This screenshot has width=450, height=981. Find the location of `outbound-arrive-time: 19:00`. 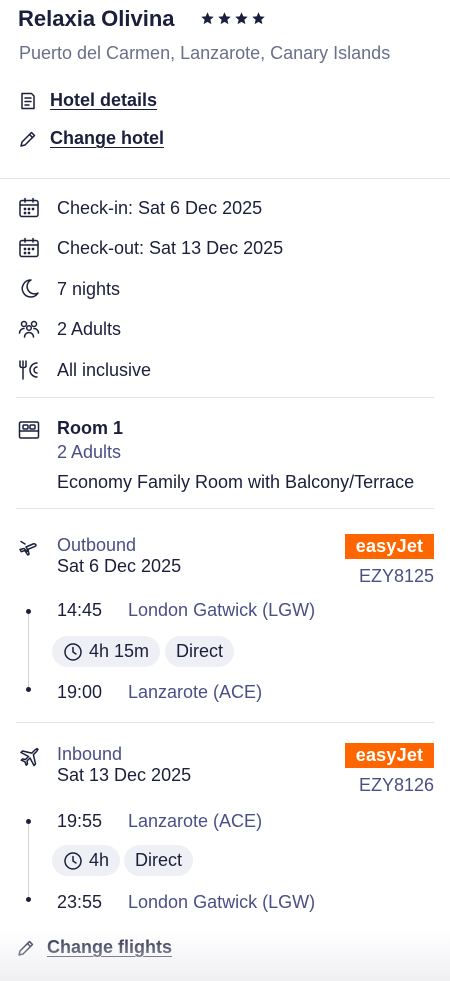

outbound-arrive-time: 19:00 is located at coordinates (80, 692).